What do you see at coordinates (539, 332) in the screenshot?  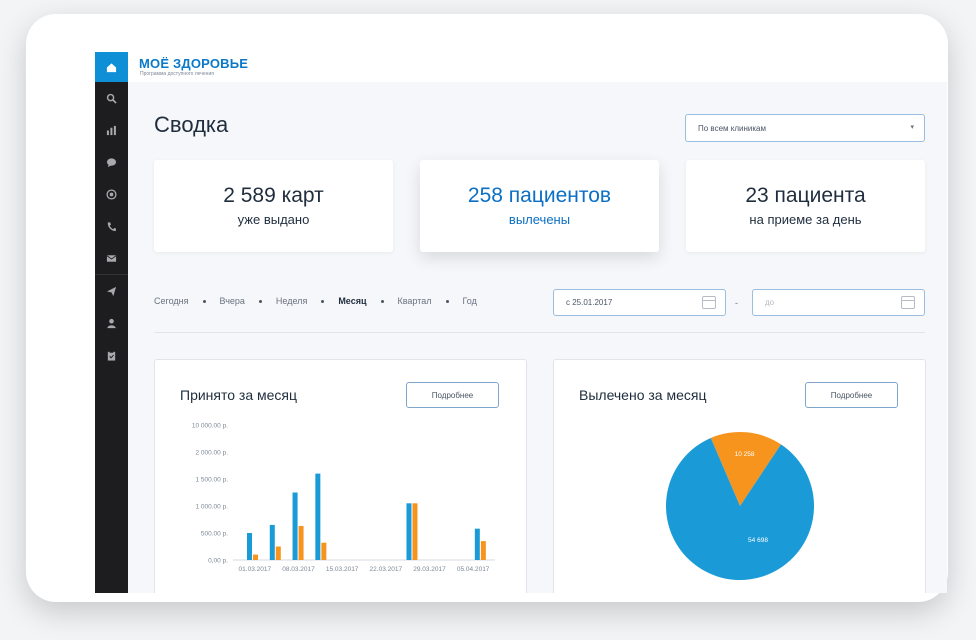 I see `divider` at bounding box center [539, 332].